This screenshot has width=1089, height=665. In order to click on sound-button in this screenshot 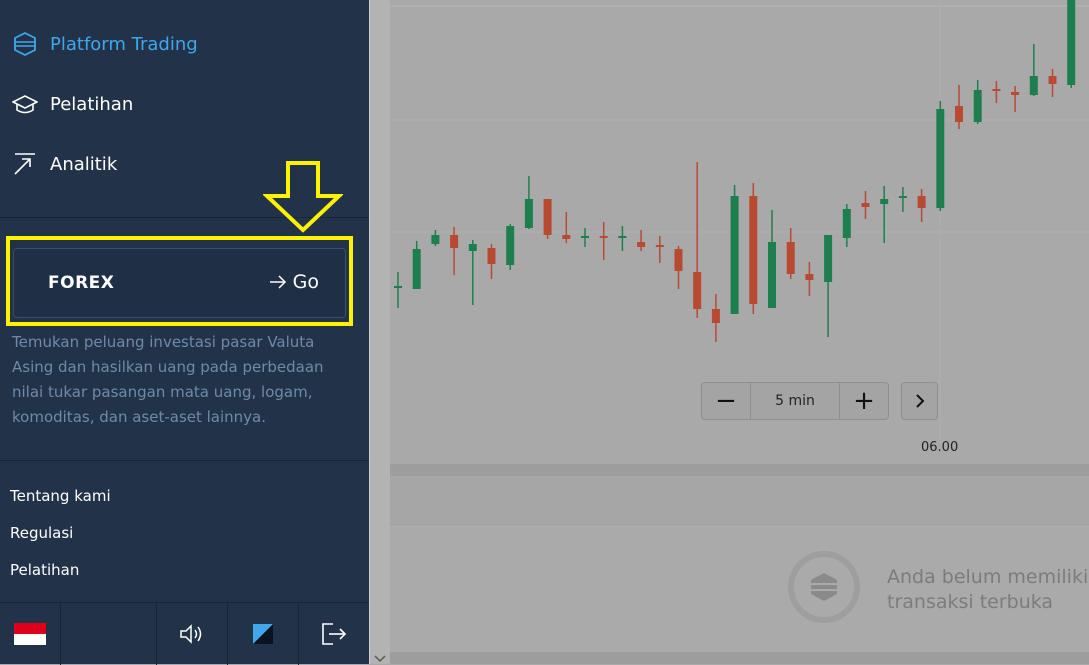, I will do `click(192, 634)`.